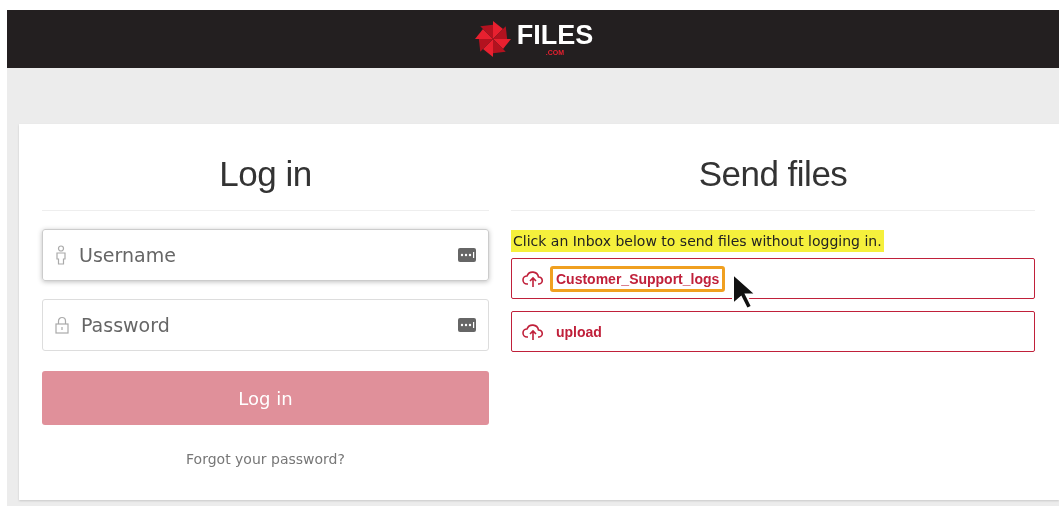 Image resolution: width=1059 pixels, height=506 pixels. I want to click on logo-text: FILES, so click(555, 35).